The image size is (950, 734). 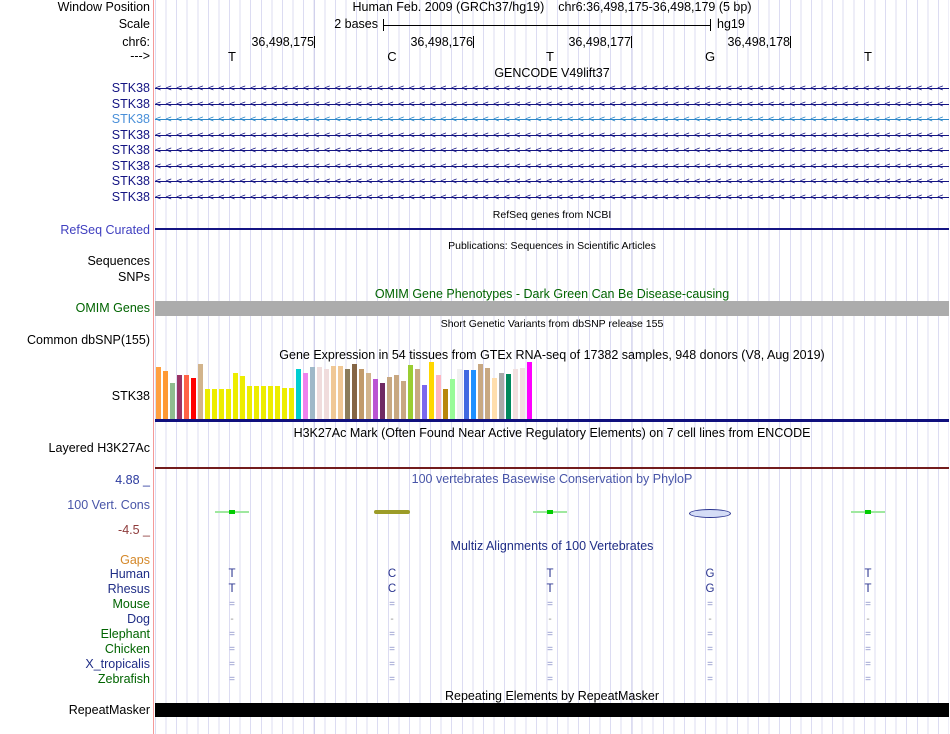 What do you see at coordinates (75, 197) in the screenshot?
I see `gene-label-stk38-8: STK38` at bounding box center [75, 197].